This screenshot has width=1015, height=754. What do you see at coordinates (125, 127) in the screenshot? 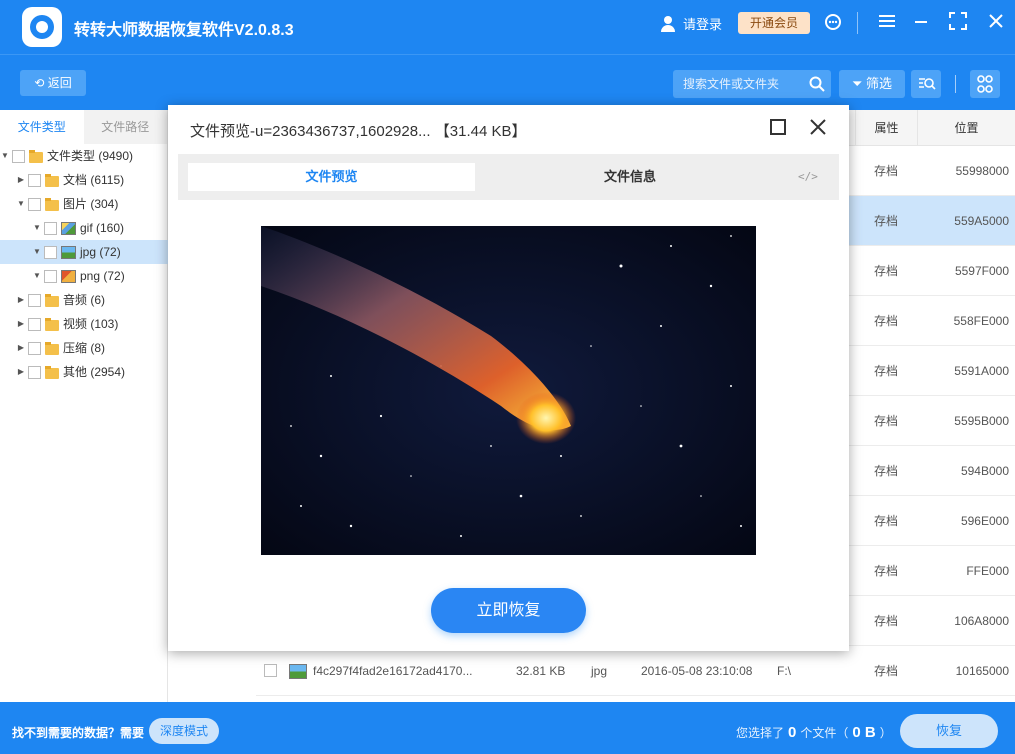
I see `tab-file-path: 文件路径` at bounding box center [125, 127].